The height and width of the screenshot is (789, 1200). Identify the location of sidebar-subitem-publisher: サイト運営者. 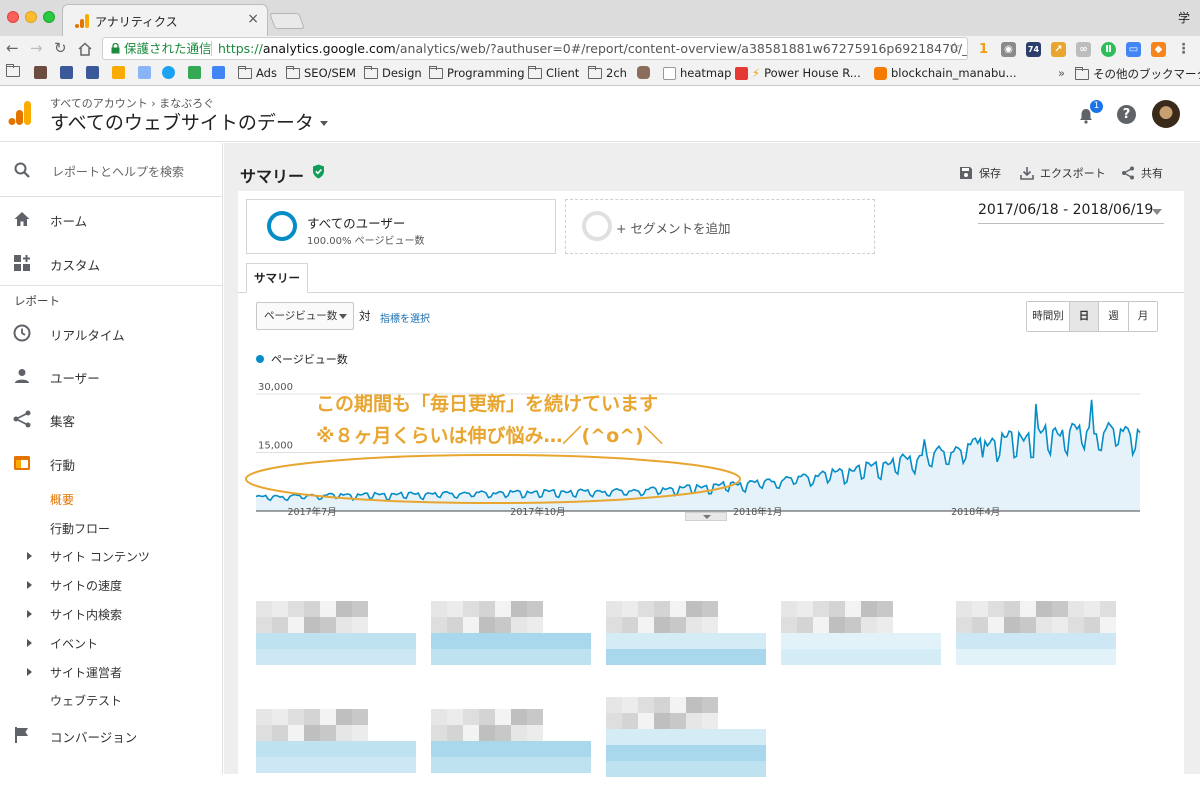
(86, 672).